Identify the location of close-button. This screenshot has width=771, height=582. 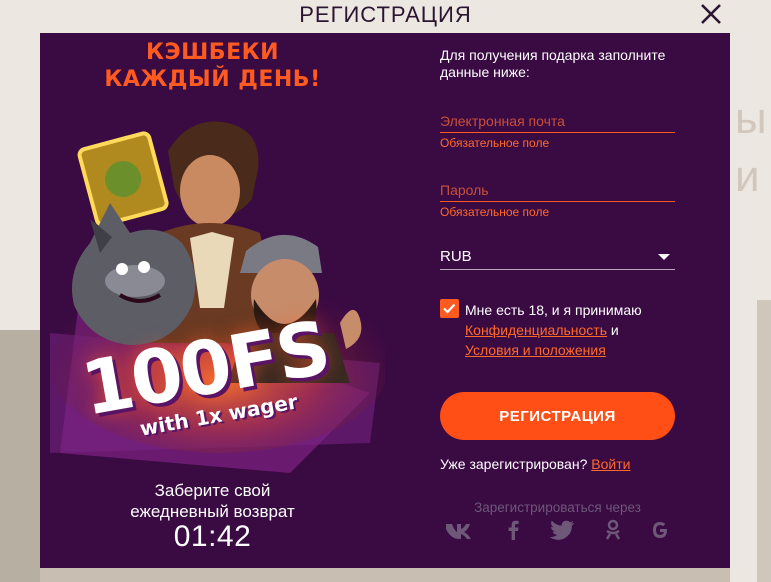
(711, 14).